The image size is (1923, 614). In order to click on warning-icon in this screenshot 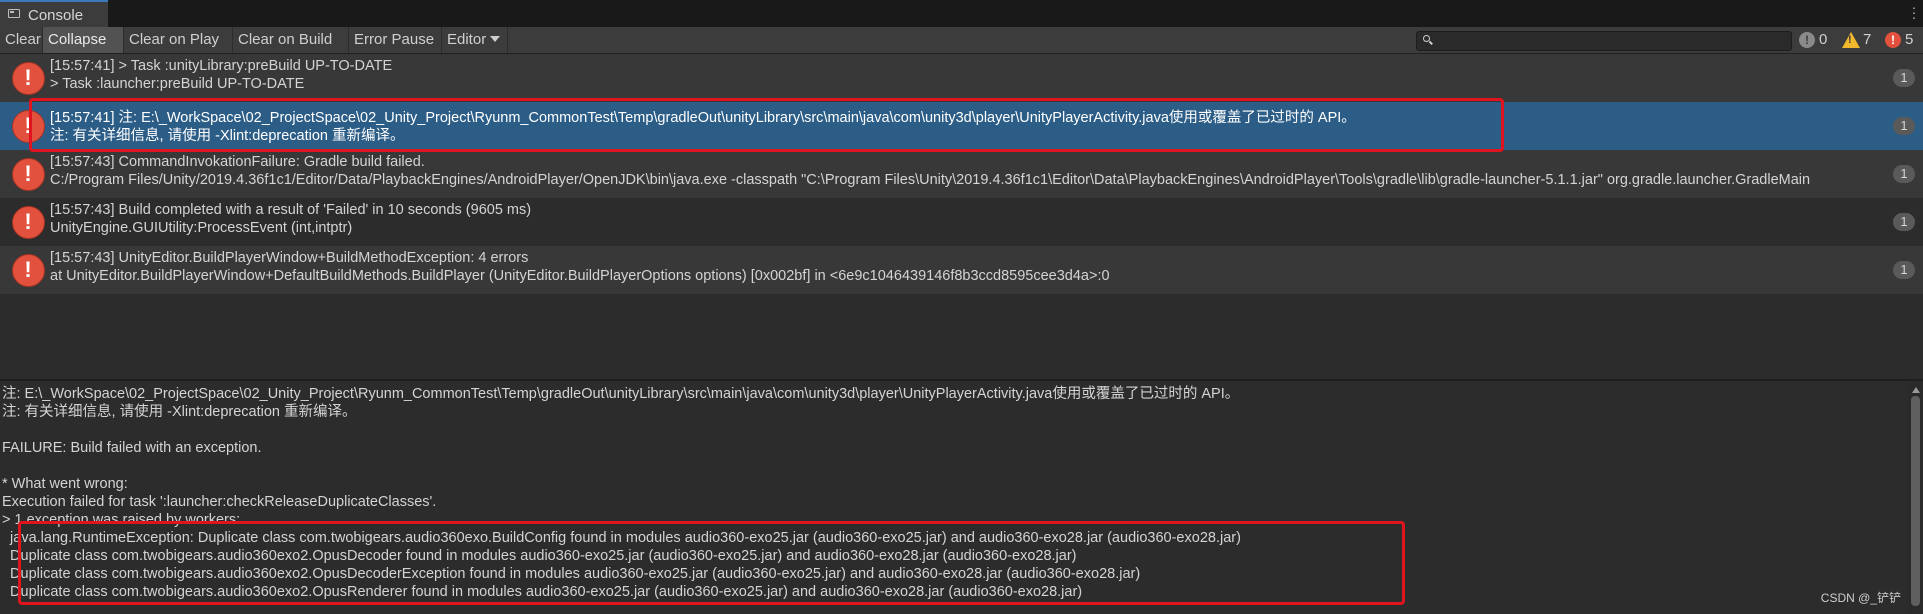, I will do `click(1851, 40)`.